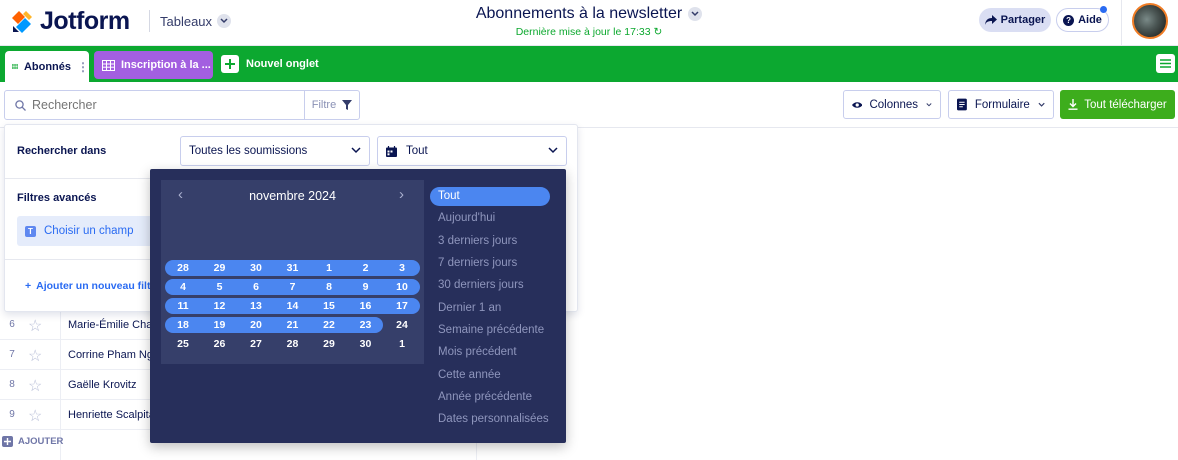  I want to click on cell-name: Gaëlle Krovitz, so click(102, 385).